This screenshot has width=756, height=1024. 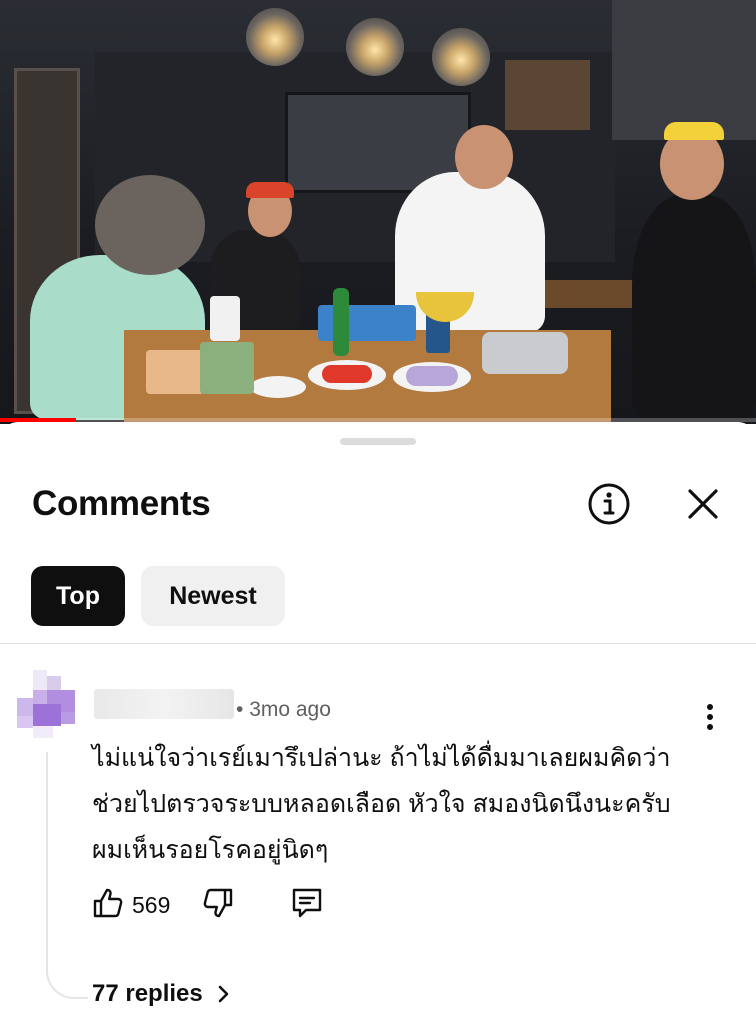 I want to click on avatar-pixelated-icon, so click(x=46, y=704).